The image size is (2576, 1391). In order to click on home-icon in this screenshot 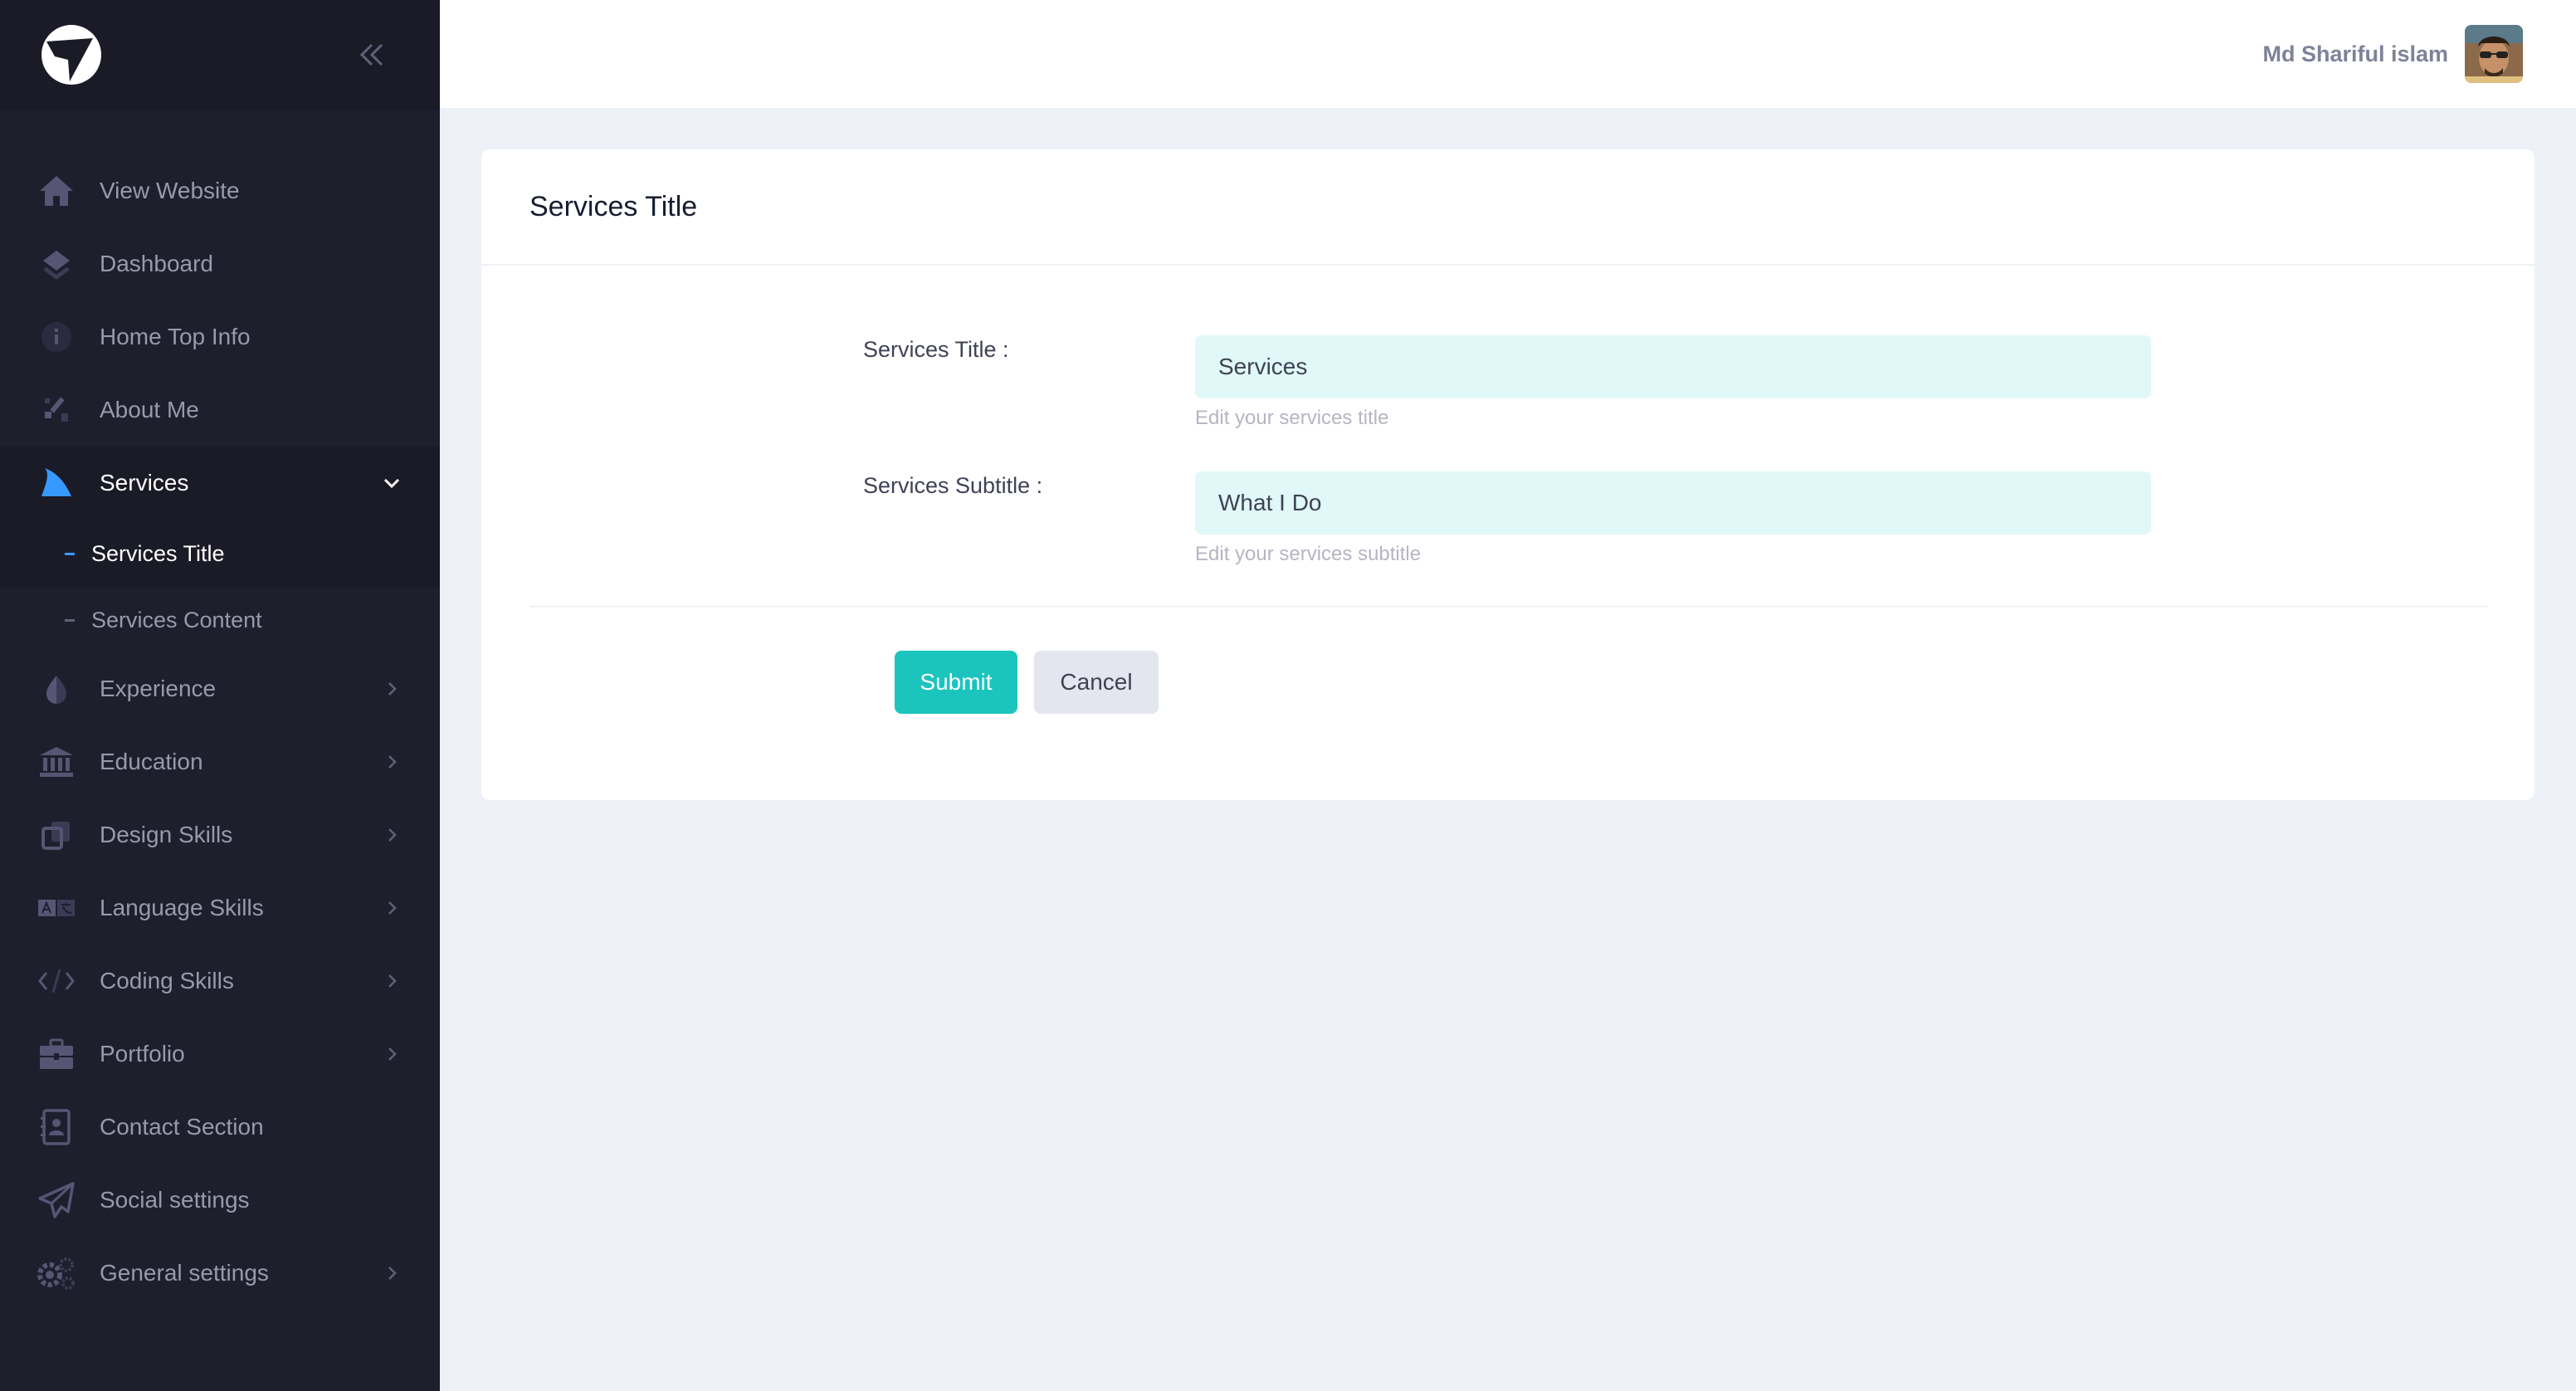, I will do `click(57, 191)`.